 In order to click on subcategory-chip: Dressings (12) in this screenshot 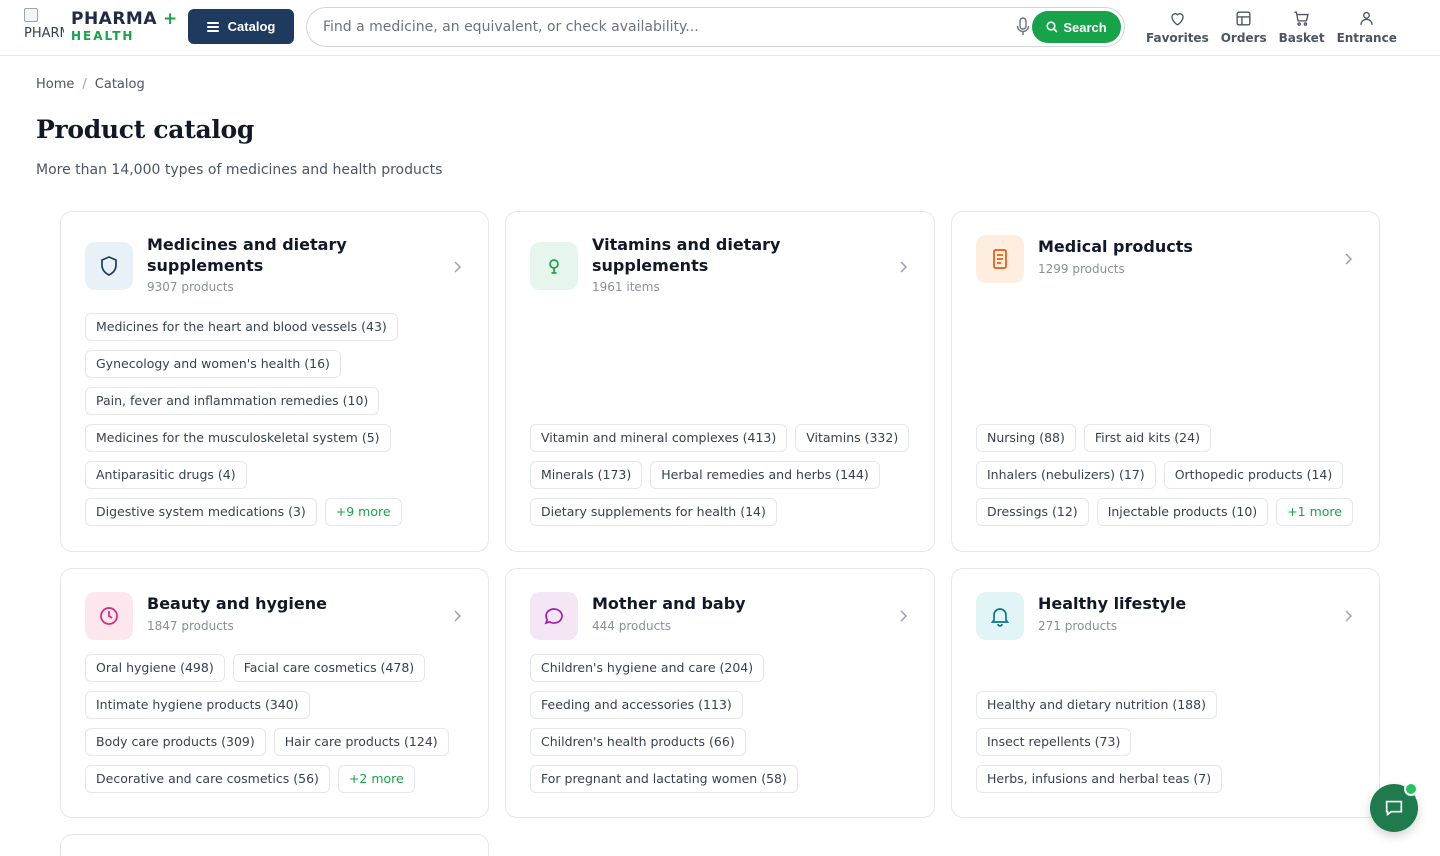, I will do `click(1032, 512)`.